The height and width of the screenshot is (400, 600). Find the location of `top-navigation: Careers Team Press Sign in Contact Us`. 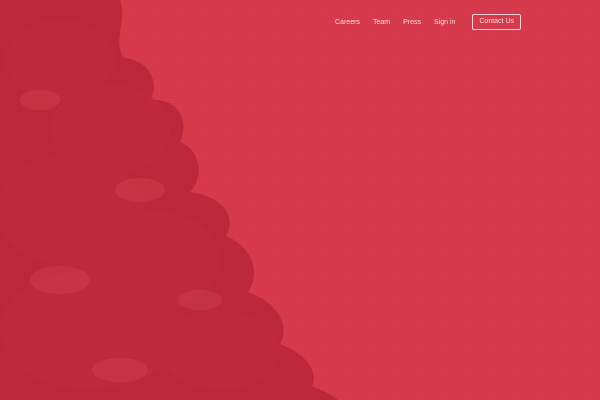

top-navigation: Careers Team Press Sign in Contact Us is located at coordinates (428, 22).